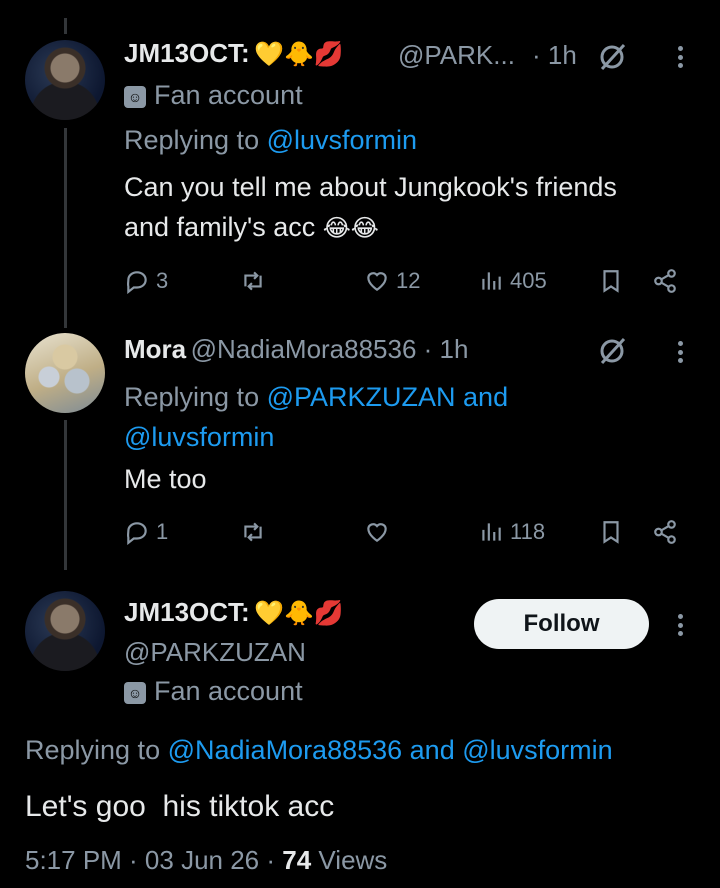 The image size is (720, 888). I want to click on like-button, so click(377, 532).